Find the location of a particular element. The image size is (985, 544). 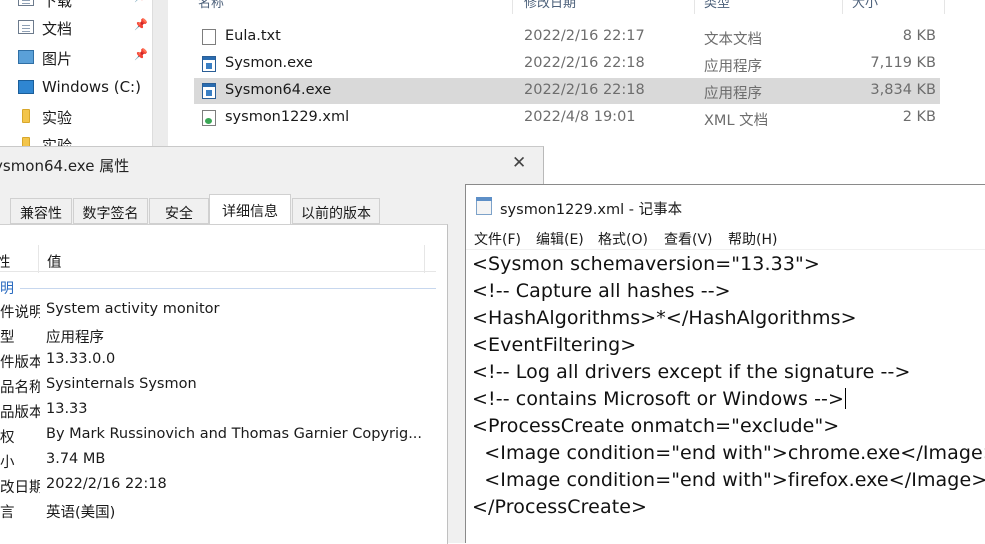

tab-compatibility: 兼容性 is located at coordinates (41, 211).